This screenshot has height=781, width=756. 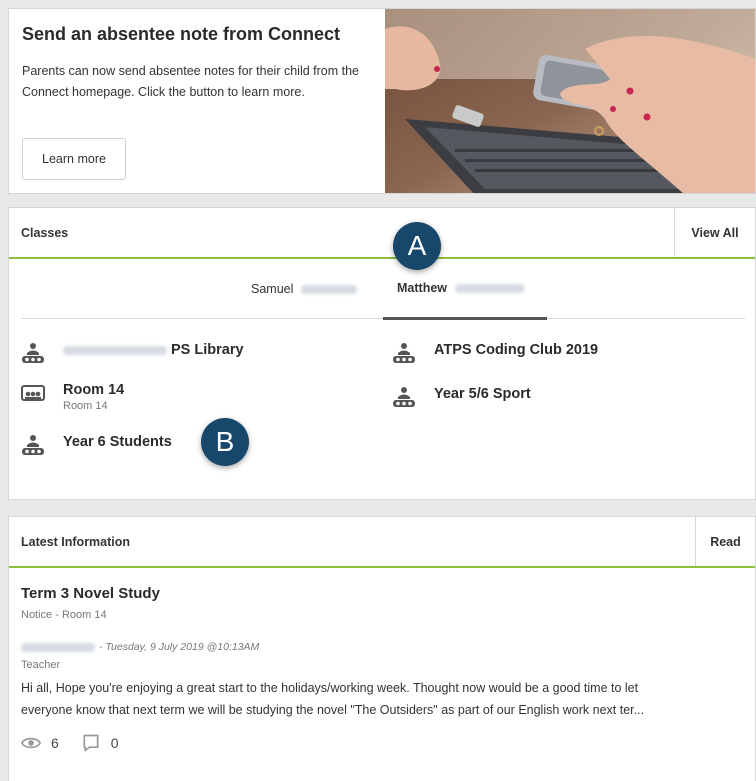 What do you see at coordinates (58, 647) in the screenshot?
I see `redacted-author` at bounding box center [58, 647].